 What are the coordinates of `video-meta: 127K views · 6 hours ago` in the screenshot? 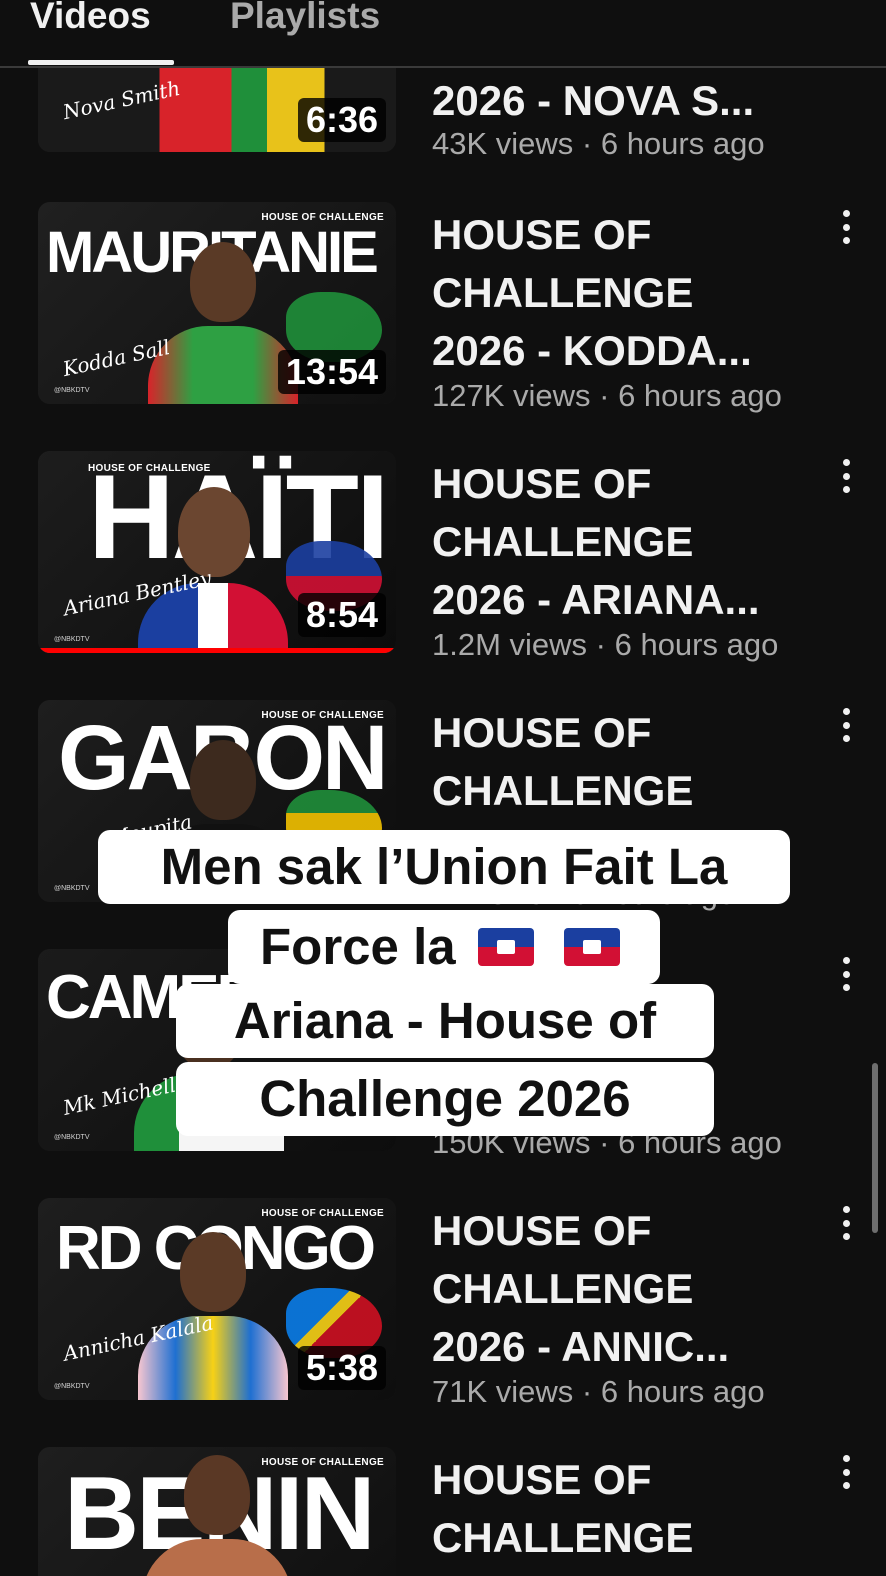 It's located at (607, 395).